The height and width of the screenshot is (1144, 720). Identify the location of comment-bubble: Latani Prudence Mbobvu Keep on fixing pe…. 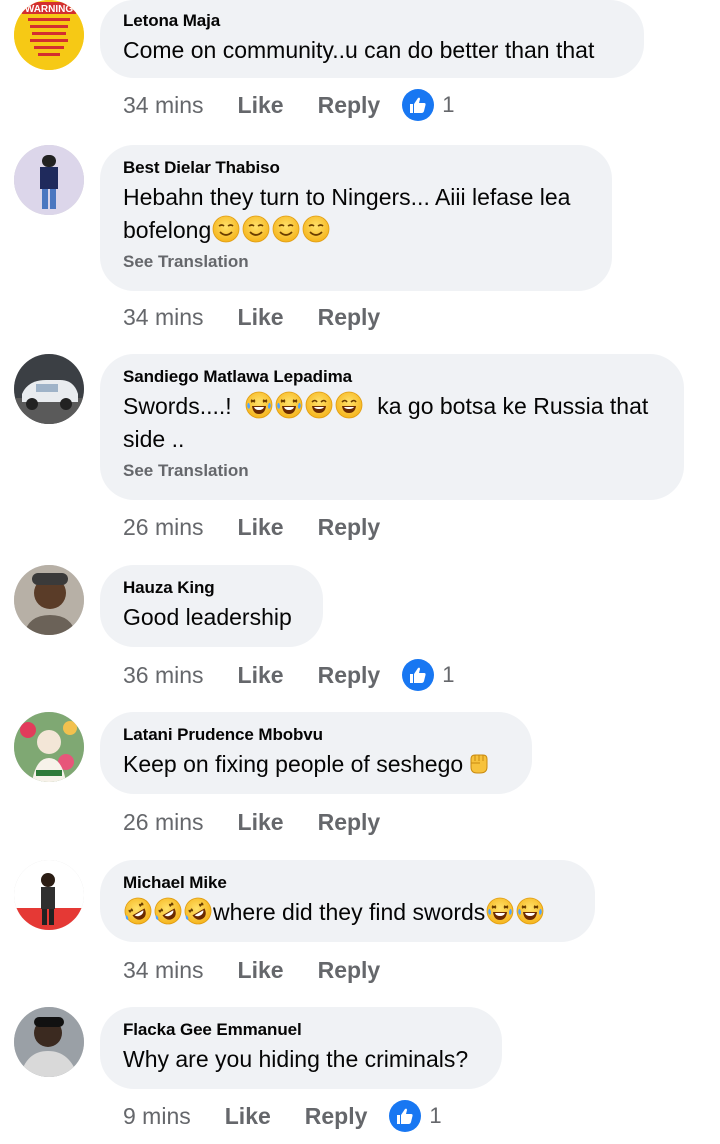
(316, 753).